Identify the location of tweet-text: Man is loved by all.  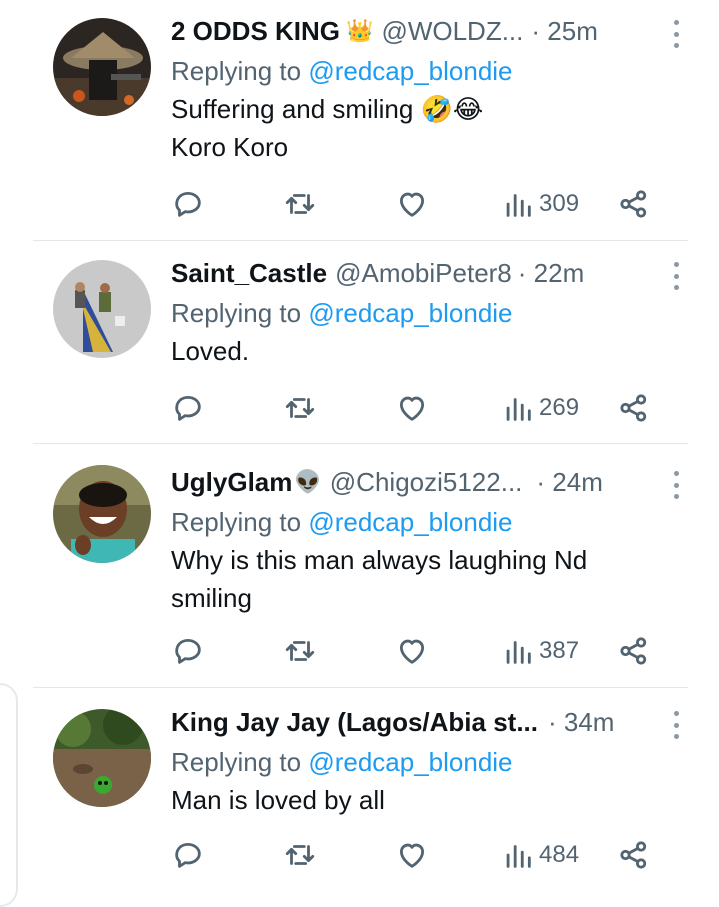
(413, 800).